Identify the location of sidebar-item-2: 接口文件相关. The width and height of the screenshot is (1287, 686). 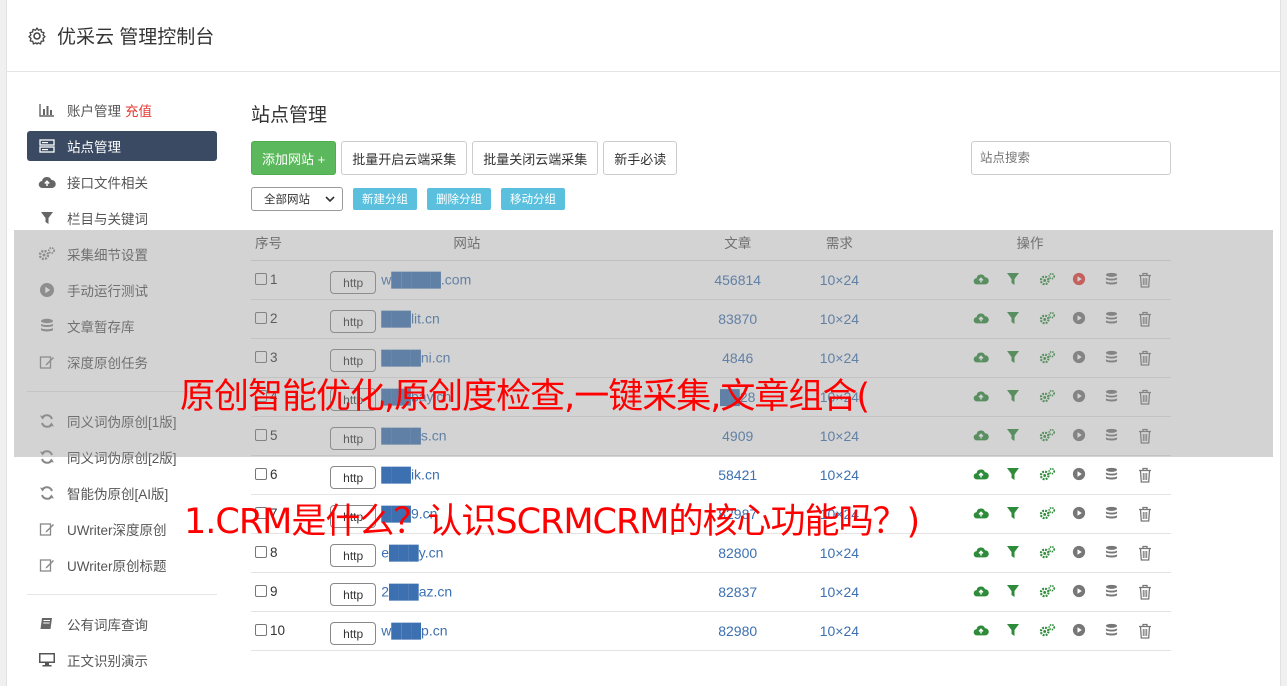
(122, 182).